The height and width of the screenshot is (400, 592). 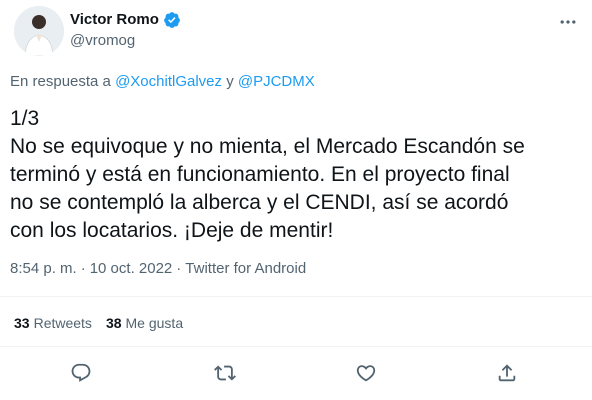 I want to click on like-button, so click(x=366, y=373).